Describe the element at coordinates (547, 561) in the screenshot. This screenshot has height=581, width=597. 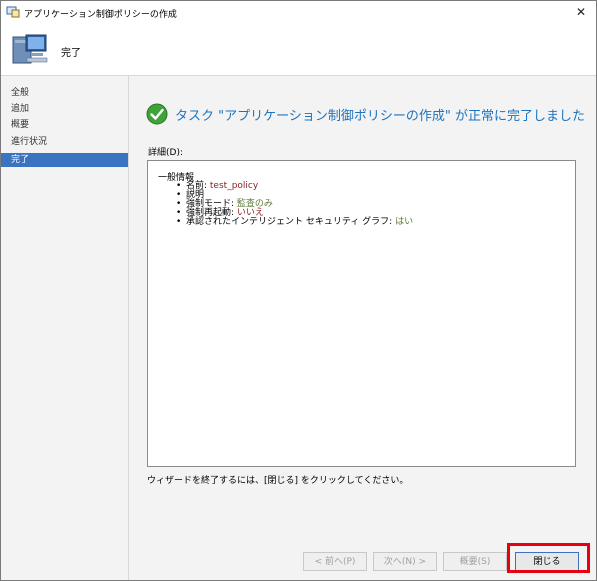
I see `close-button: 閉じる` at that location.